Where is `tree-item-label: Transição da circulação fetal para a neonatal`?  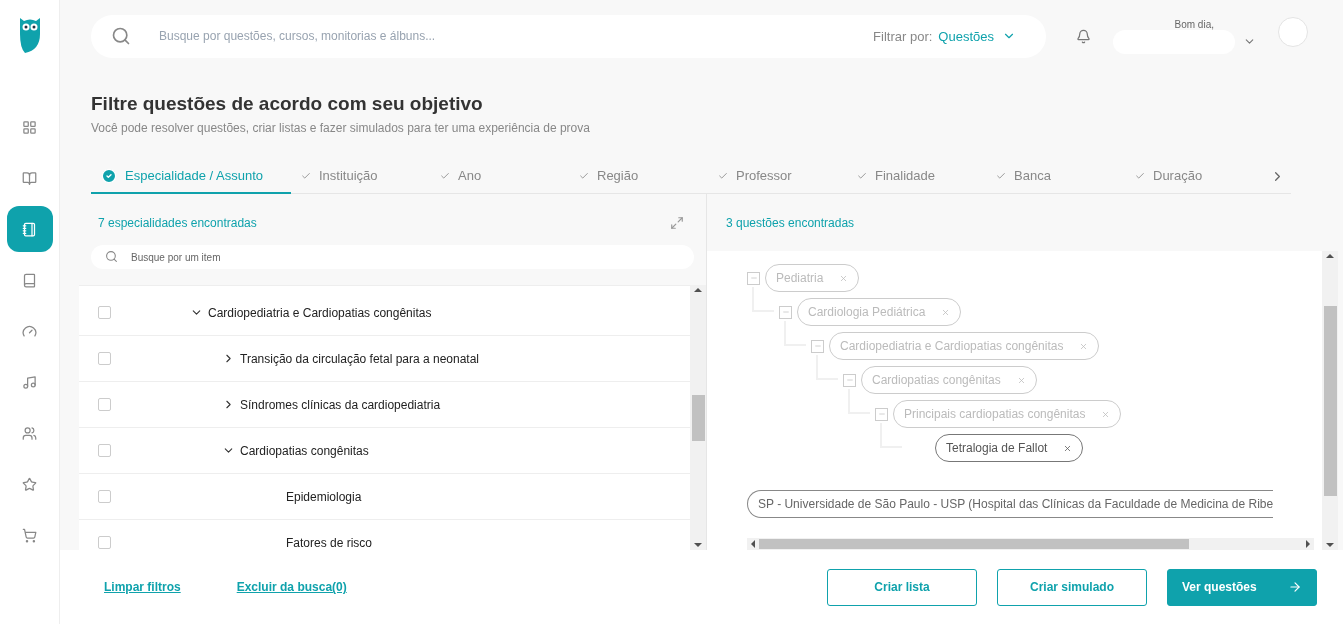 tree-item-label: Transição da circulação fetal para a neonatal is located at coordinates (360, 358).